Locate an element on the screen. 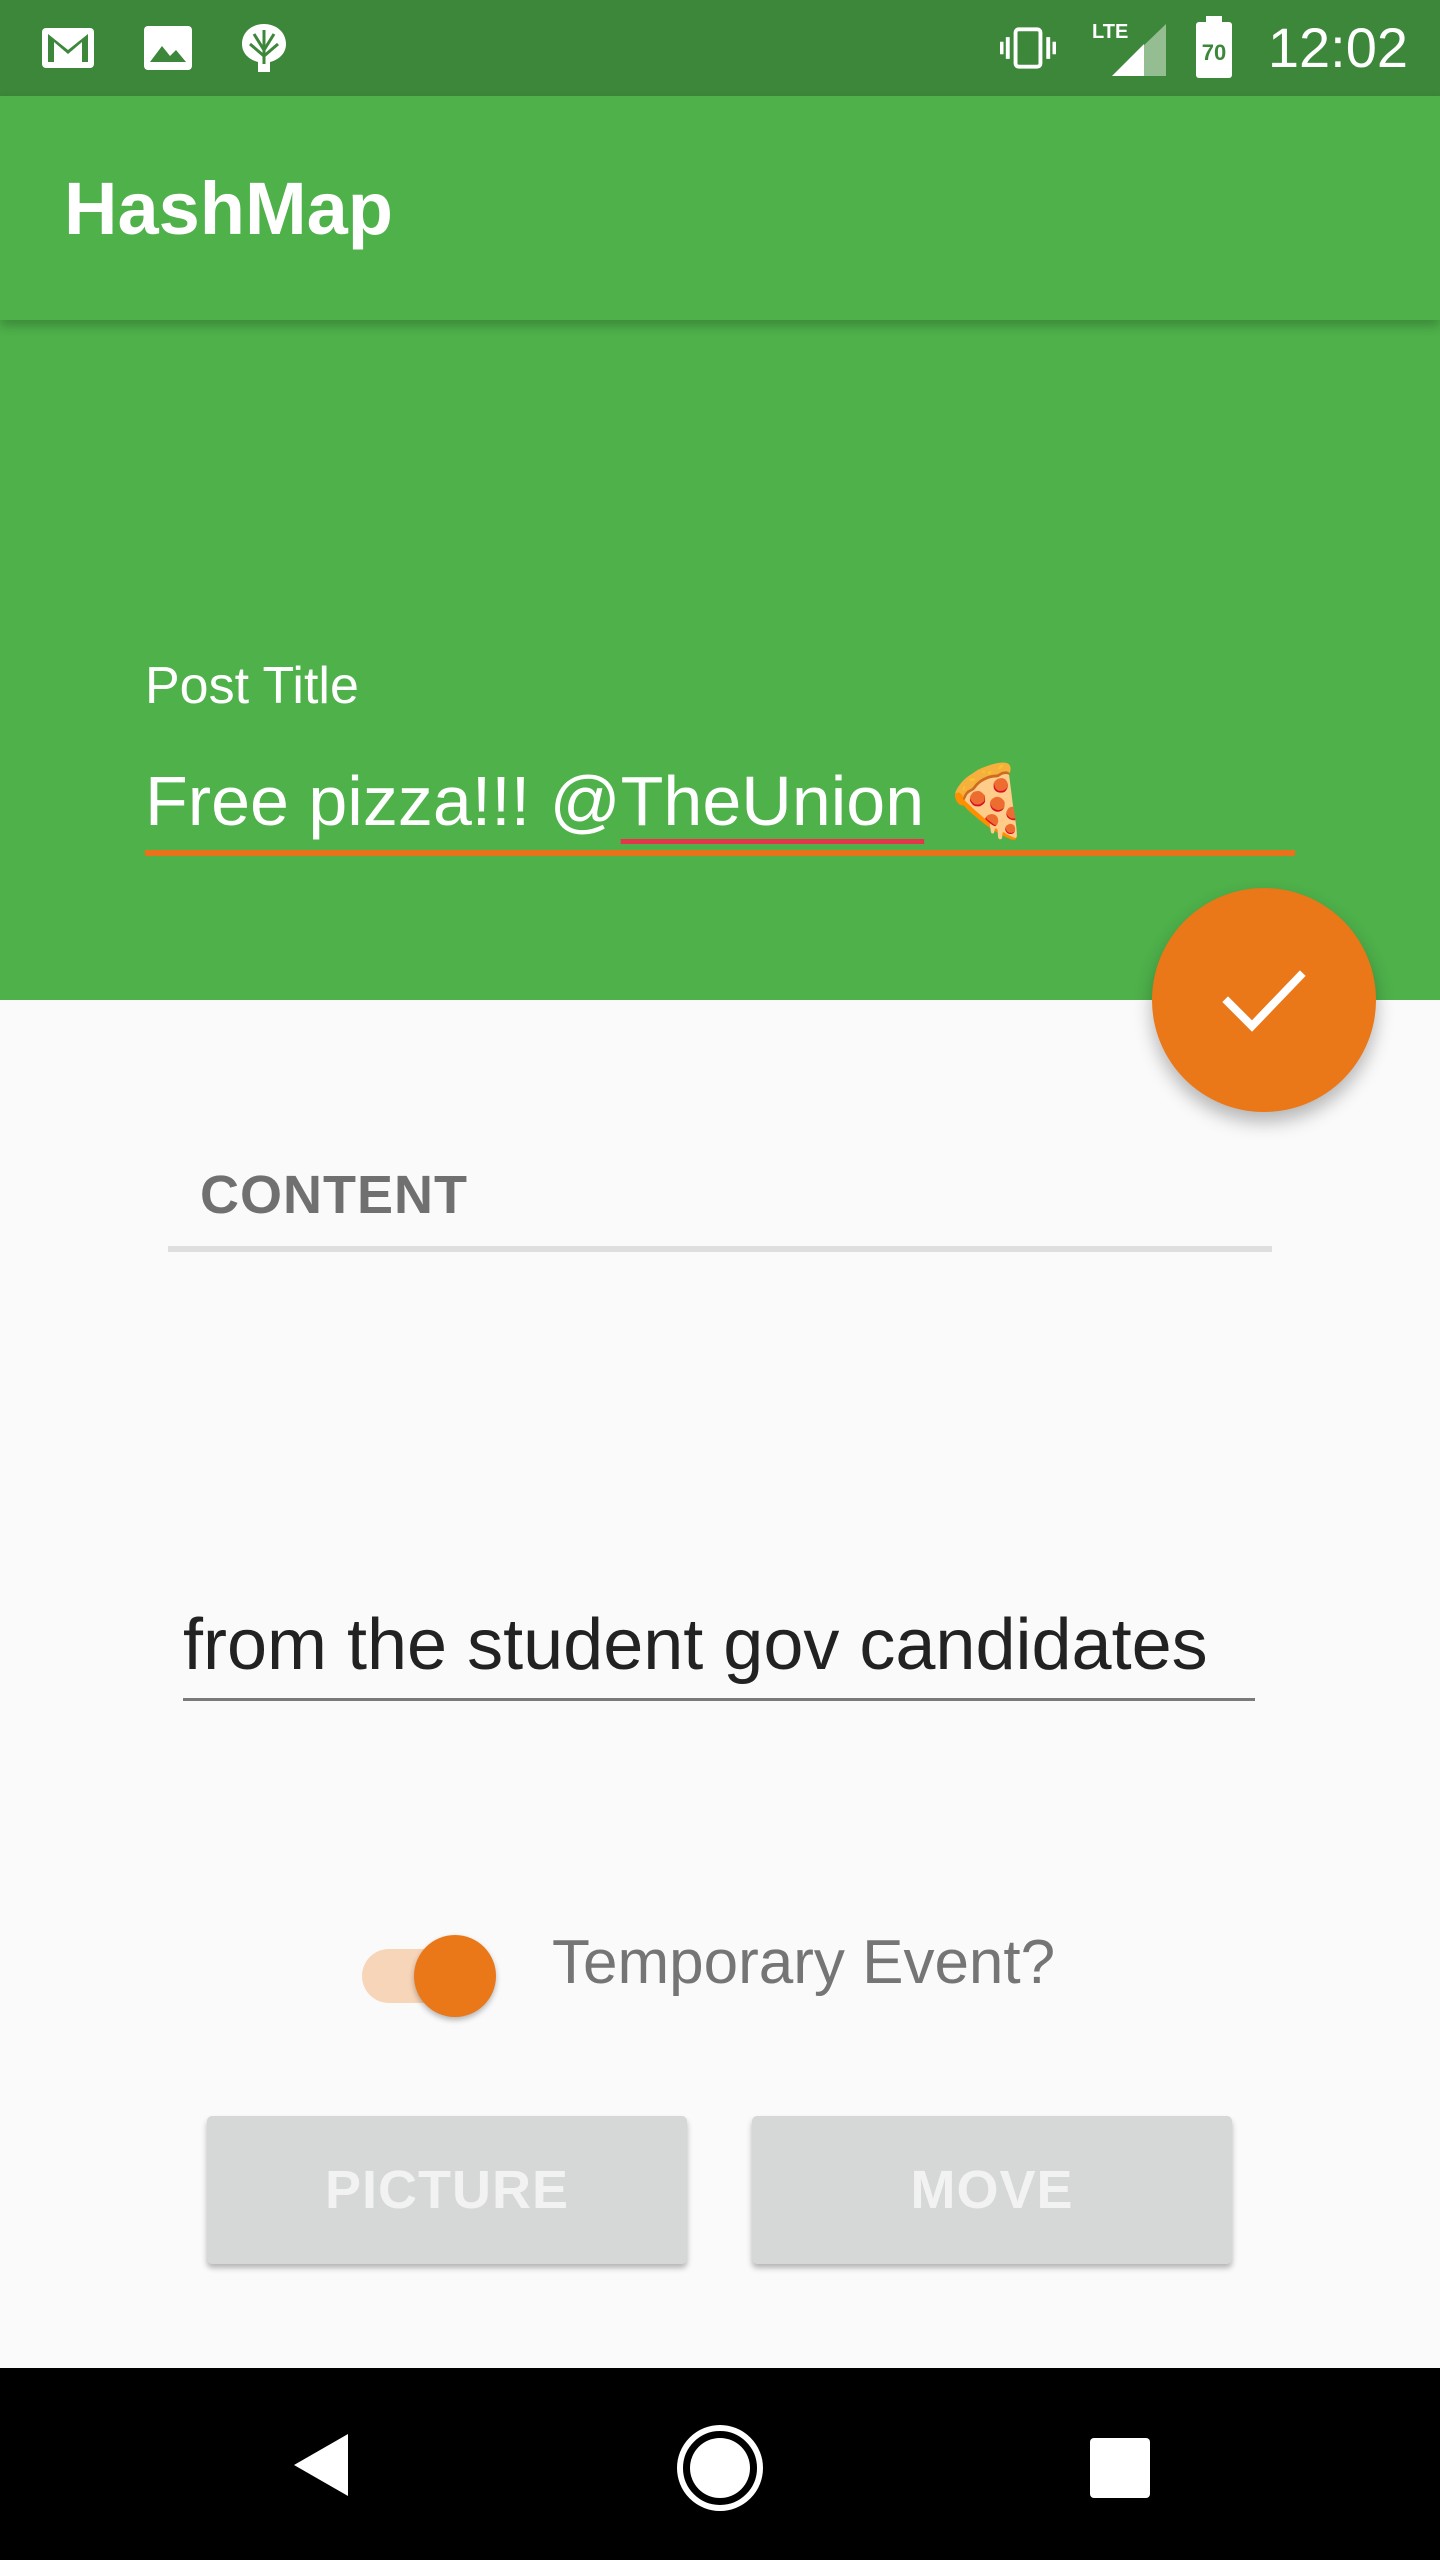 This screenshot has height=2560, width=1440. post-title-input: Free pizza!!! @TheUnion 🍕 is located at coordinates (588, 801).